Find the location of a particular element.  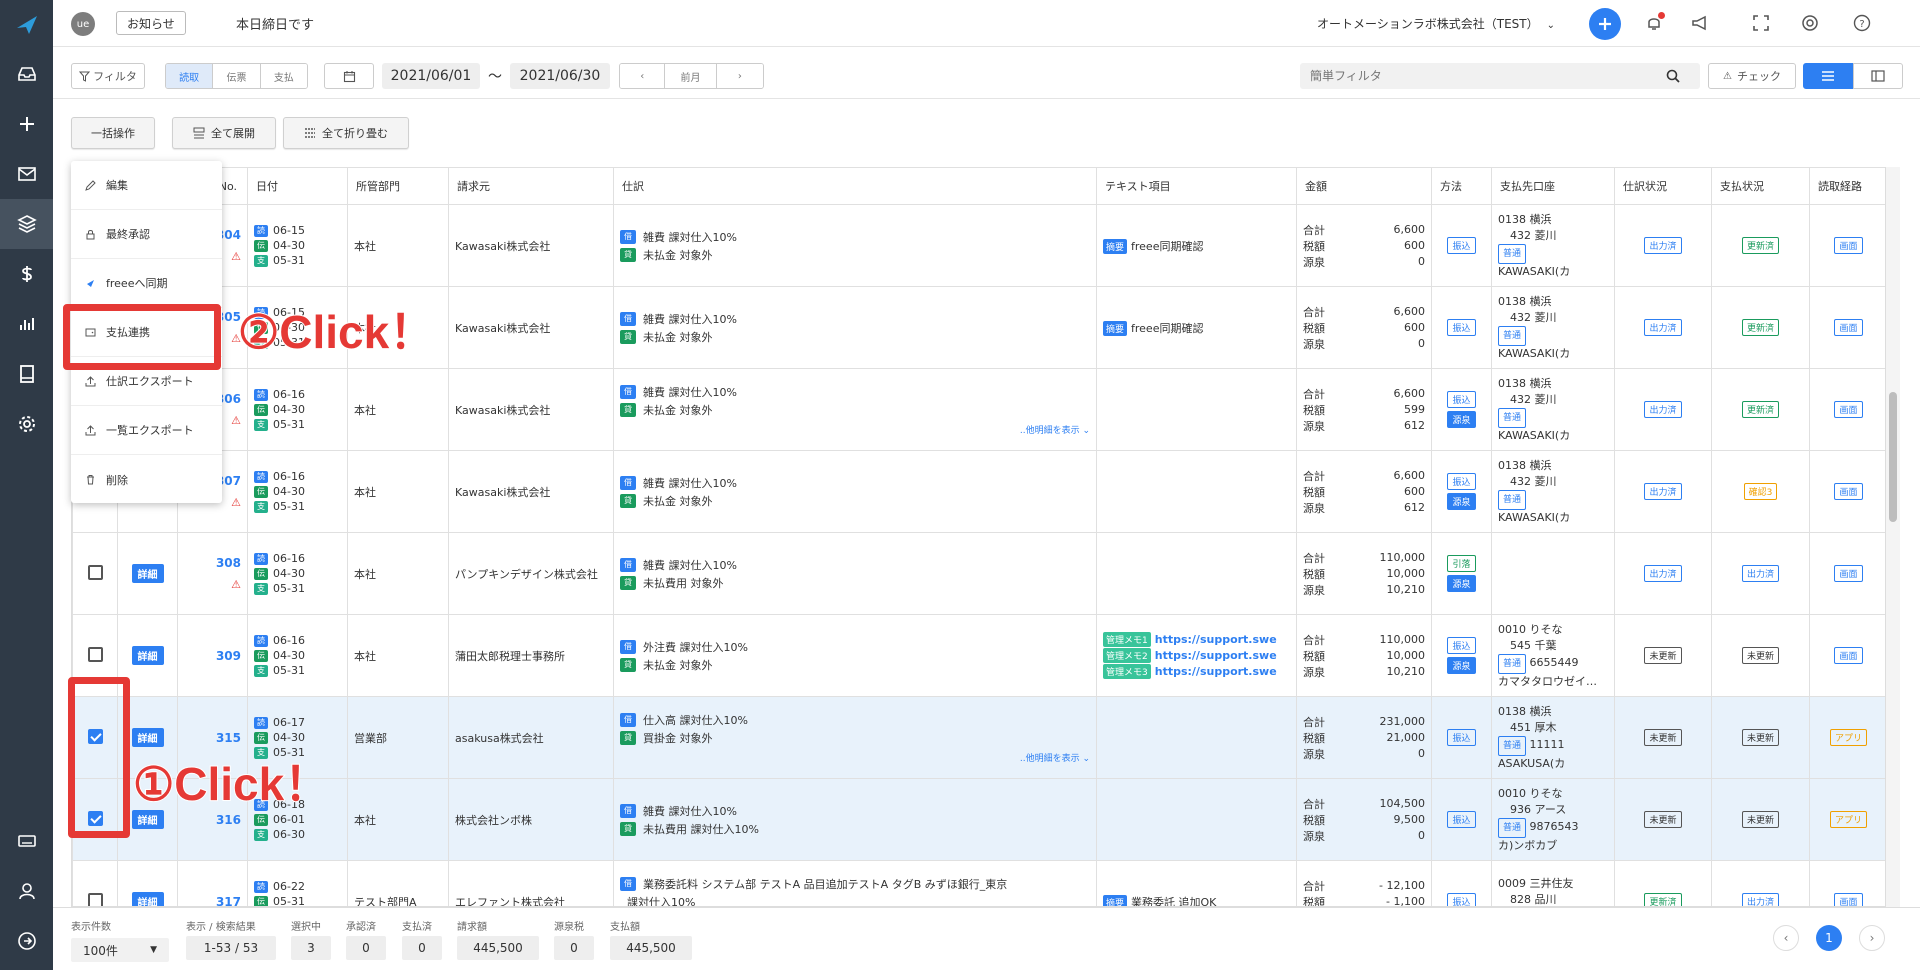

col-journal: 仕訳 is located at coordinates (855, 186).